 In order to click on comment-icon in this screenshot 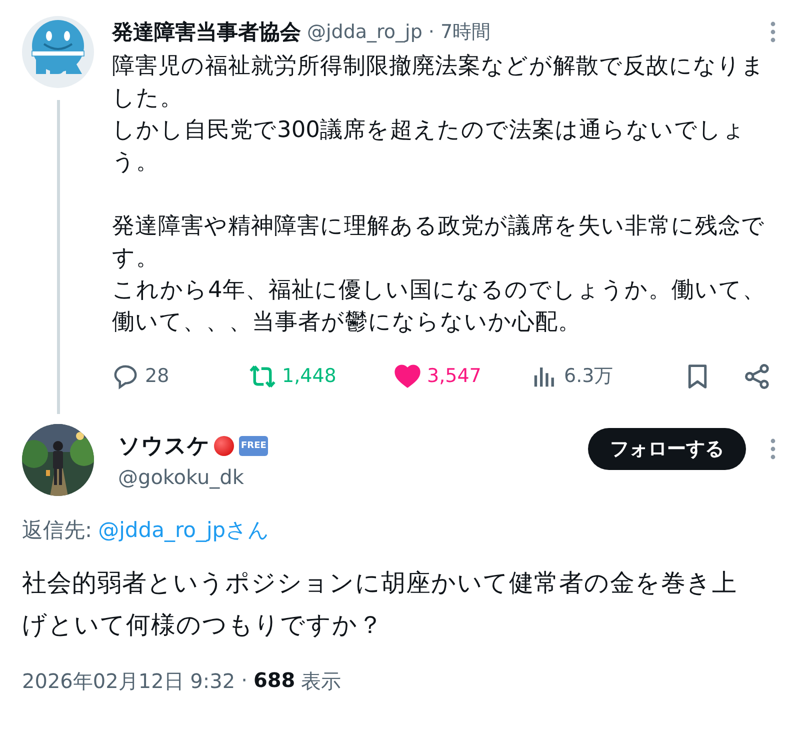, I will do `click(125, 376)`.